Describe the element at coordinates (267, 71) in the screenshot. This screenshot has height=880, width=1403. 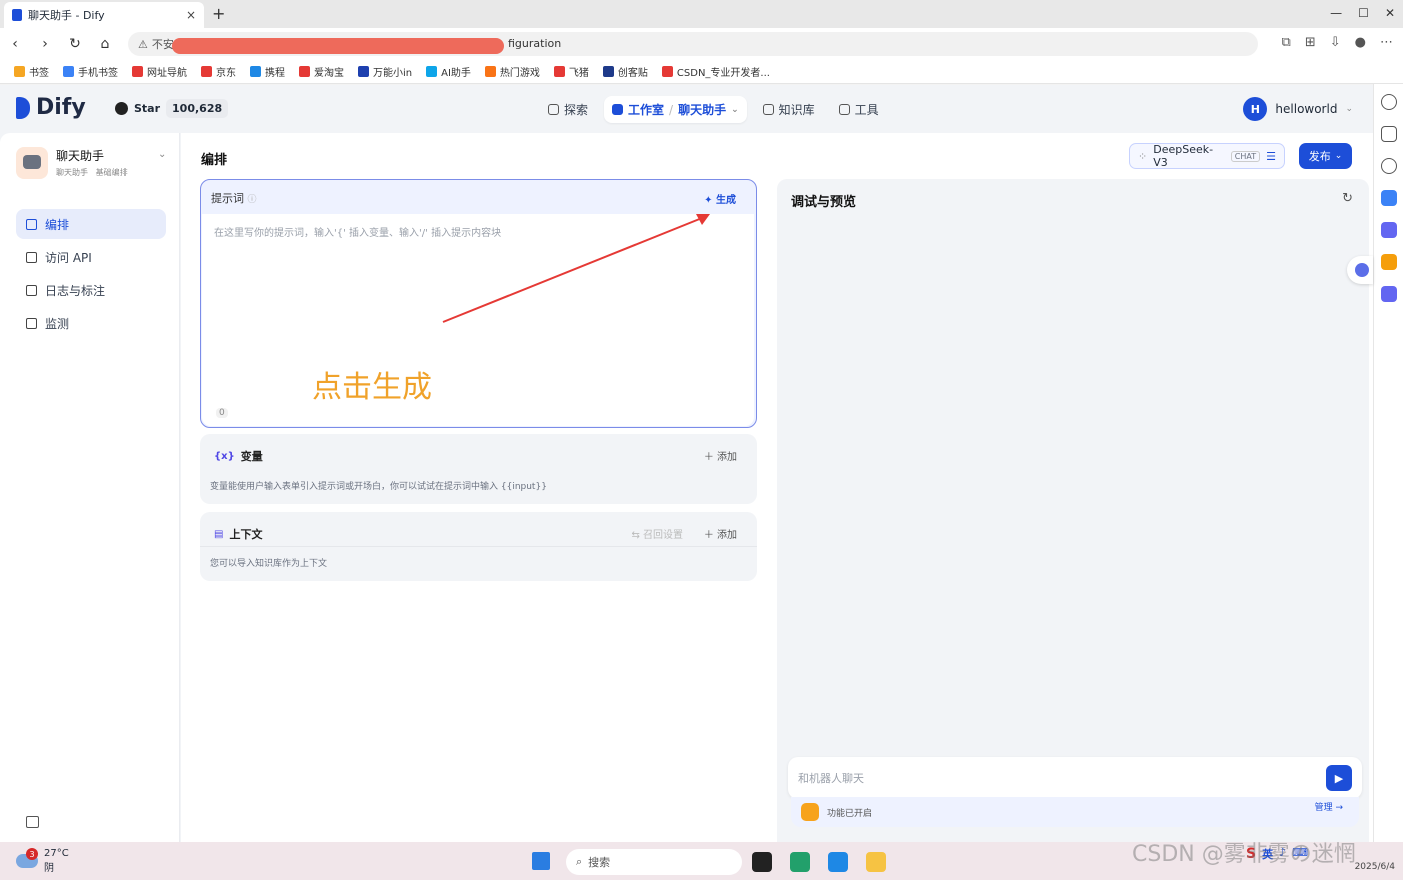
I see `bookmark-item: 携程` at that location.